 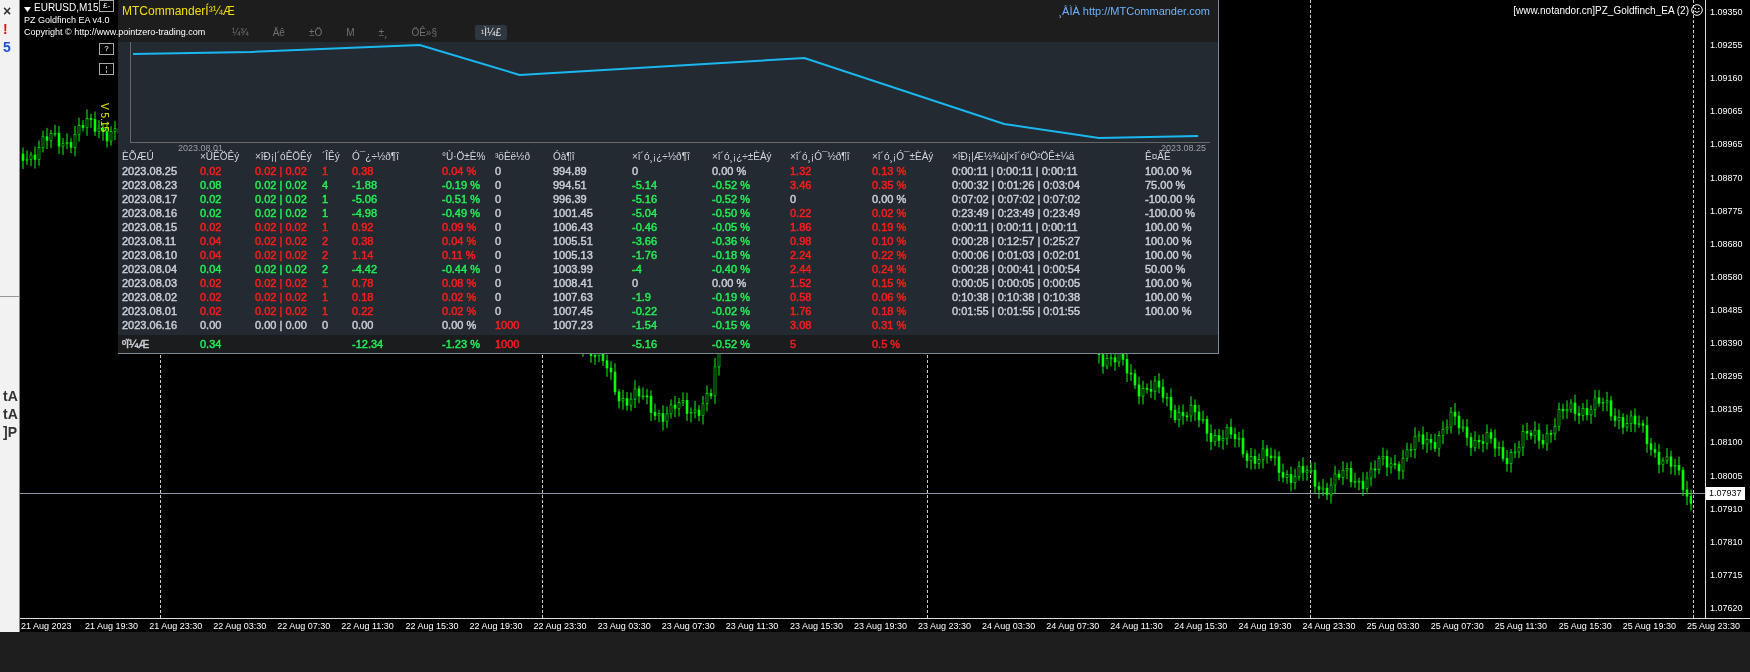 I want to click on navigator-text: ×, so click(x=6, y=11).